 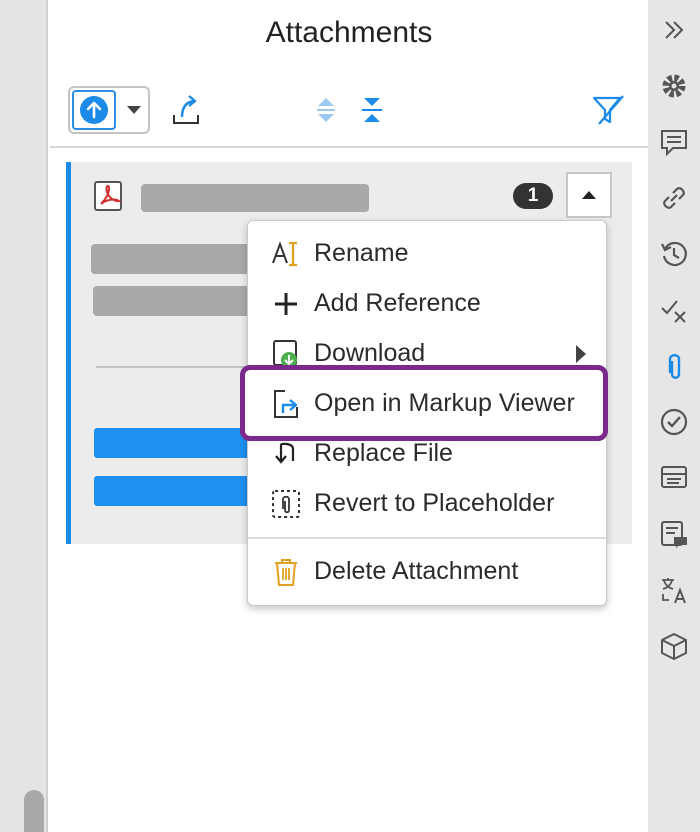 I want to click on toolbar-divider, so click(x=349, y=147).